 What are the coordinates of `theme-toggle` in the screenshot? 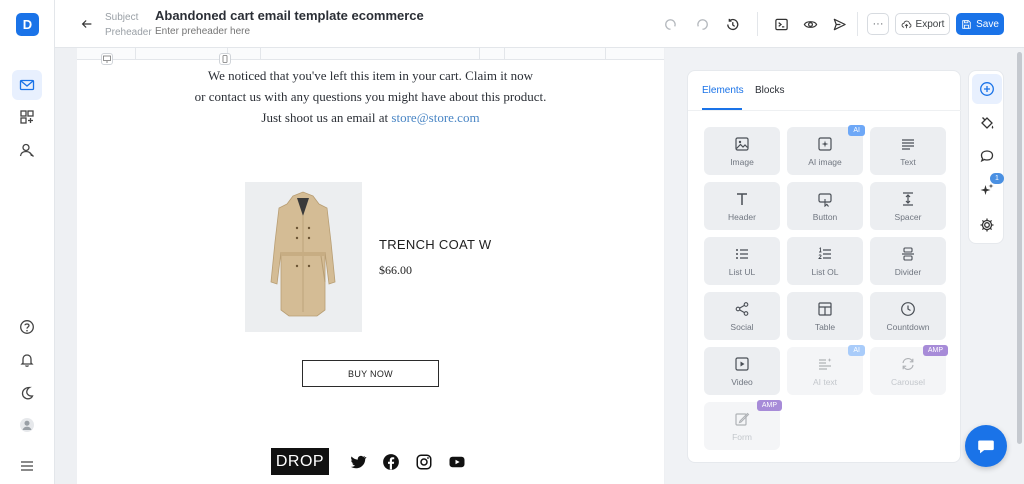 It's located at (27, 393).